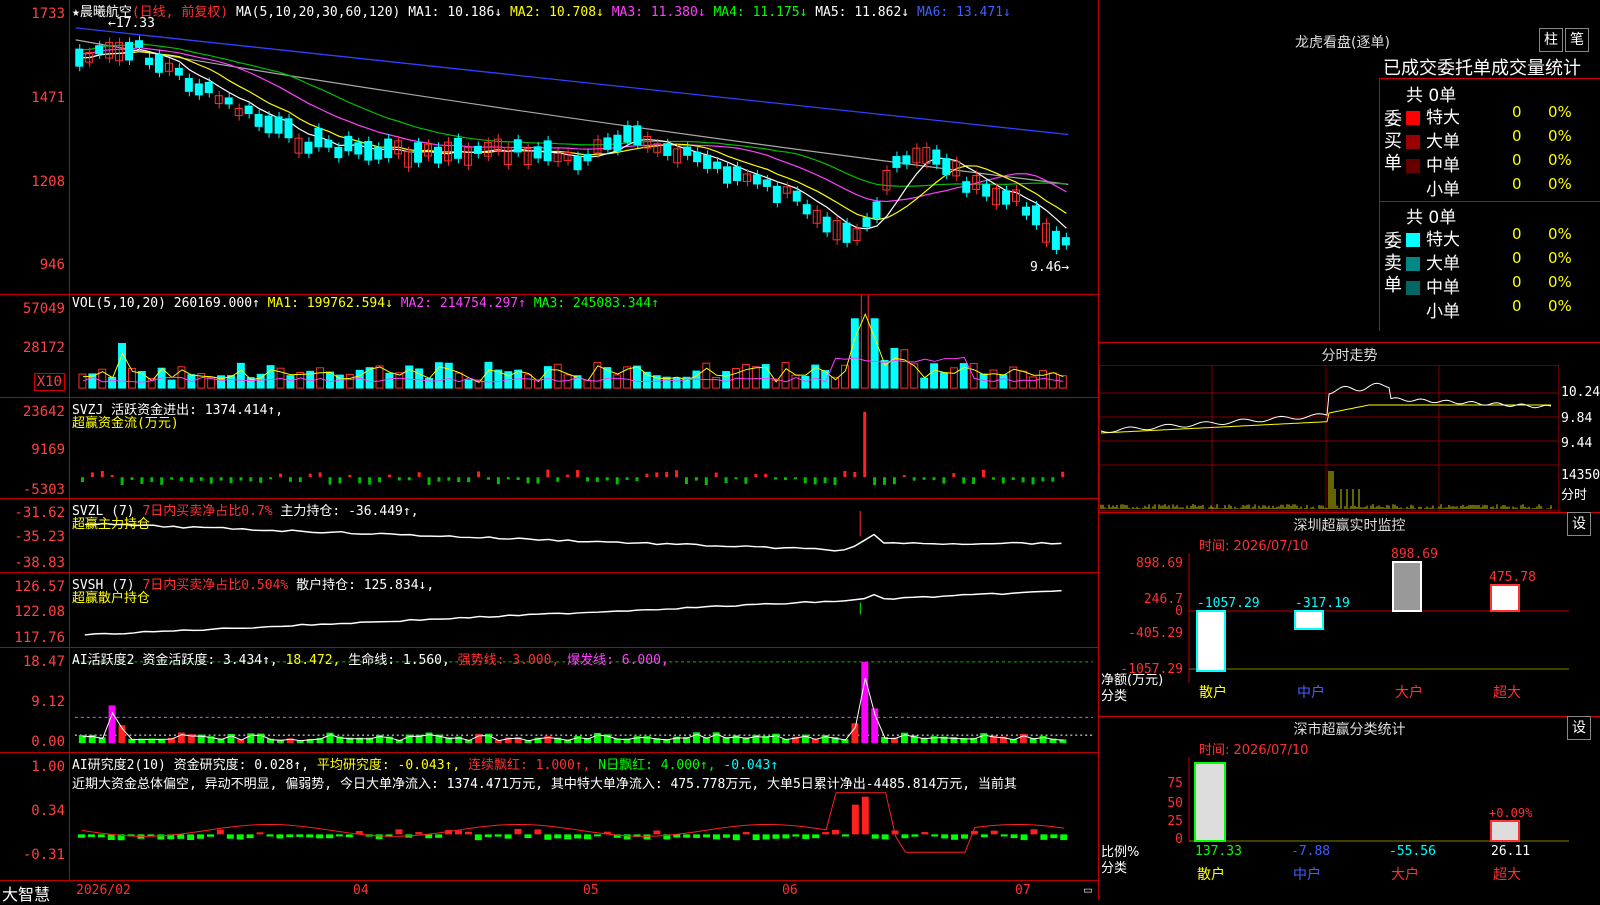 The height and width of the screenshot is (905, 1600). I want to click on ai-activity-axis: 18.47 9.12 0.00, so click(35, 700).